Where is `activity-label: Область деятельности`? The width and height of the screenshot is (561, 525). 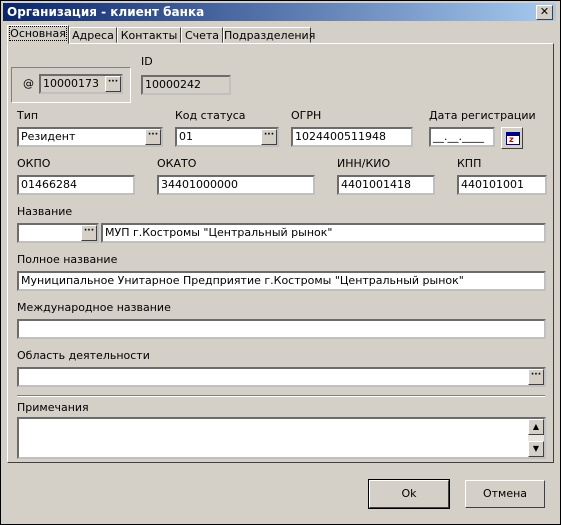
activity-label: Область деятельности is located at coordinates (83, 355).